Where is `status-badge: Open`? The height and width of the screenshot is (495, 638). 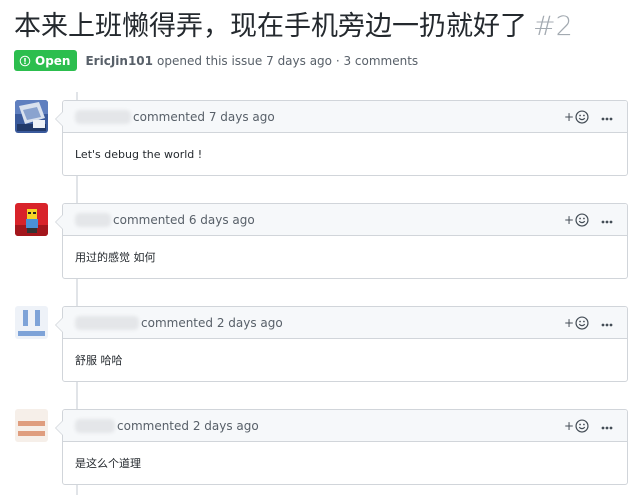 status-badge: Open is located at coordinates (46, 60).